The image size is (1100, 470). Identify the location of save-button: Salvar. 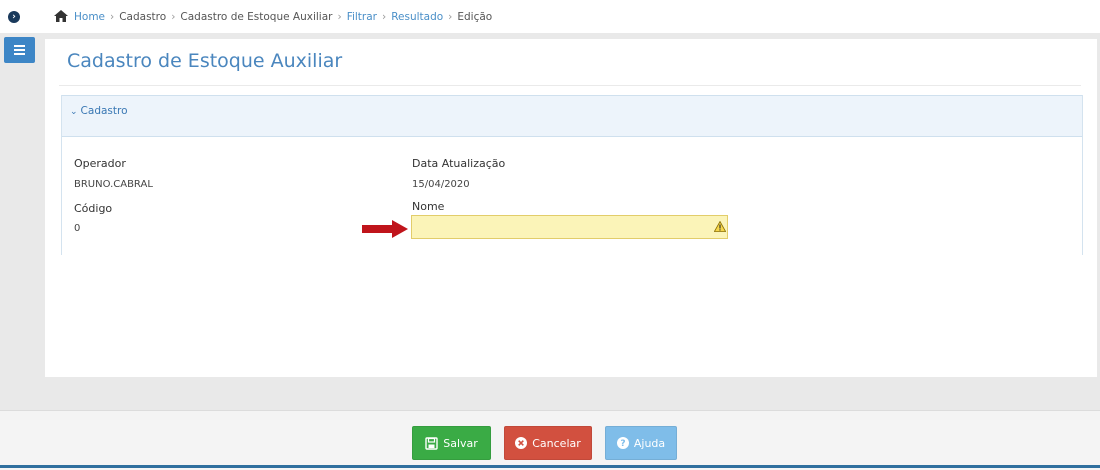
(451, 443).